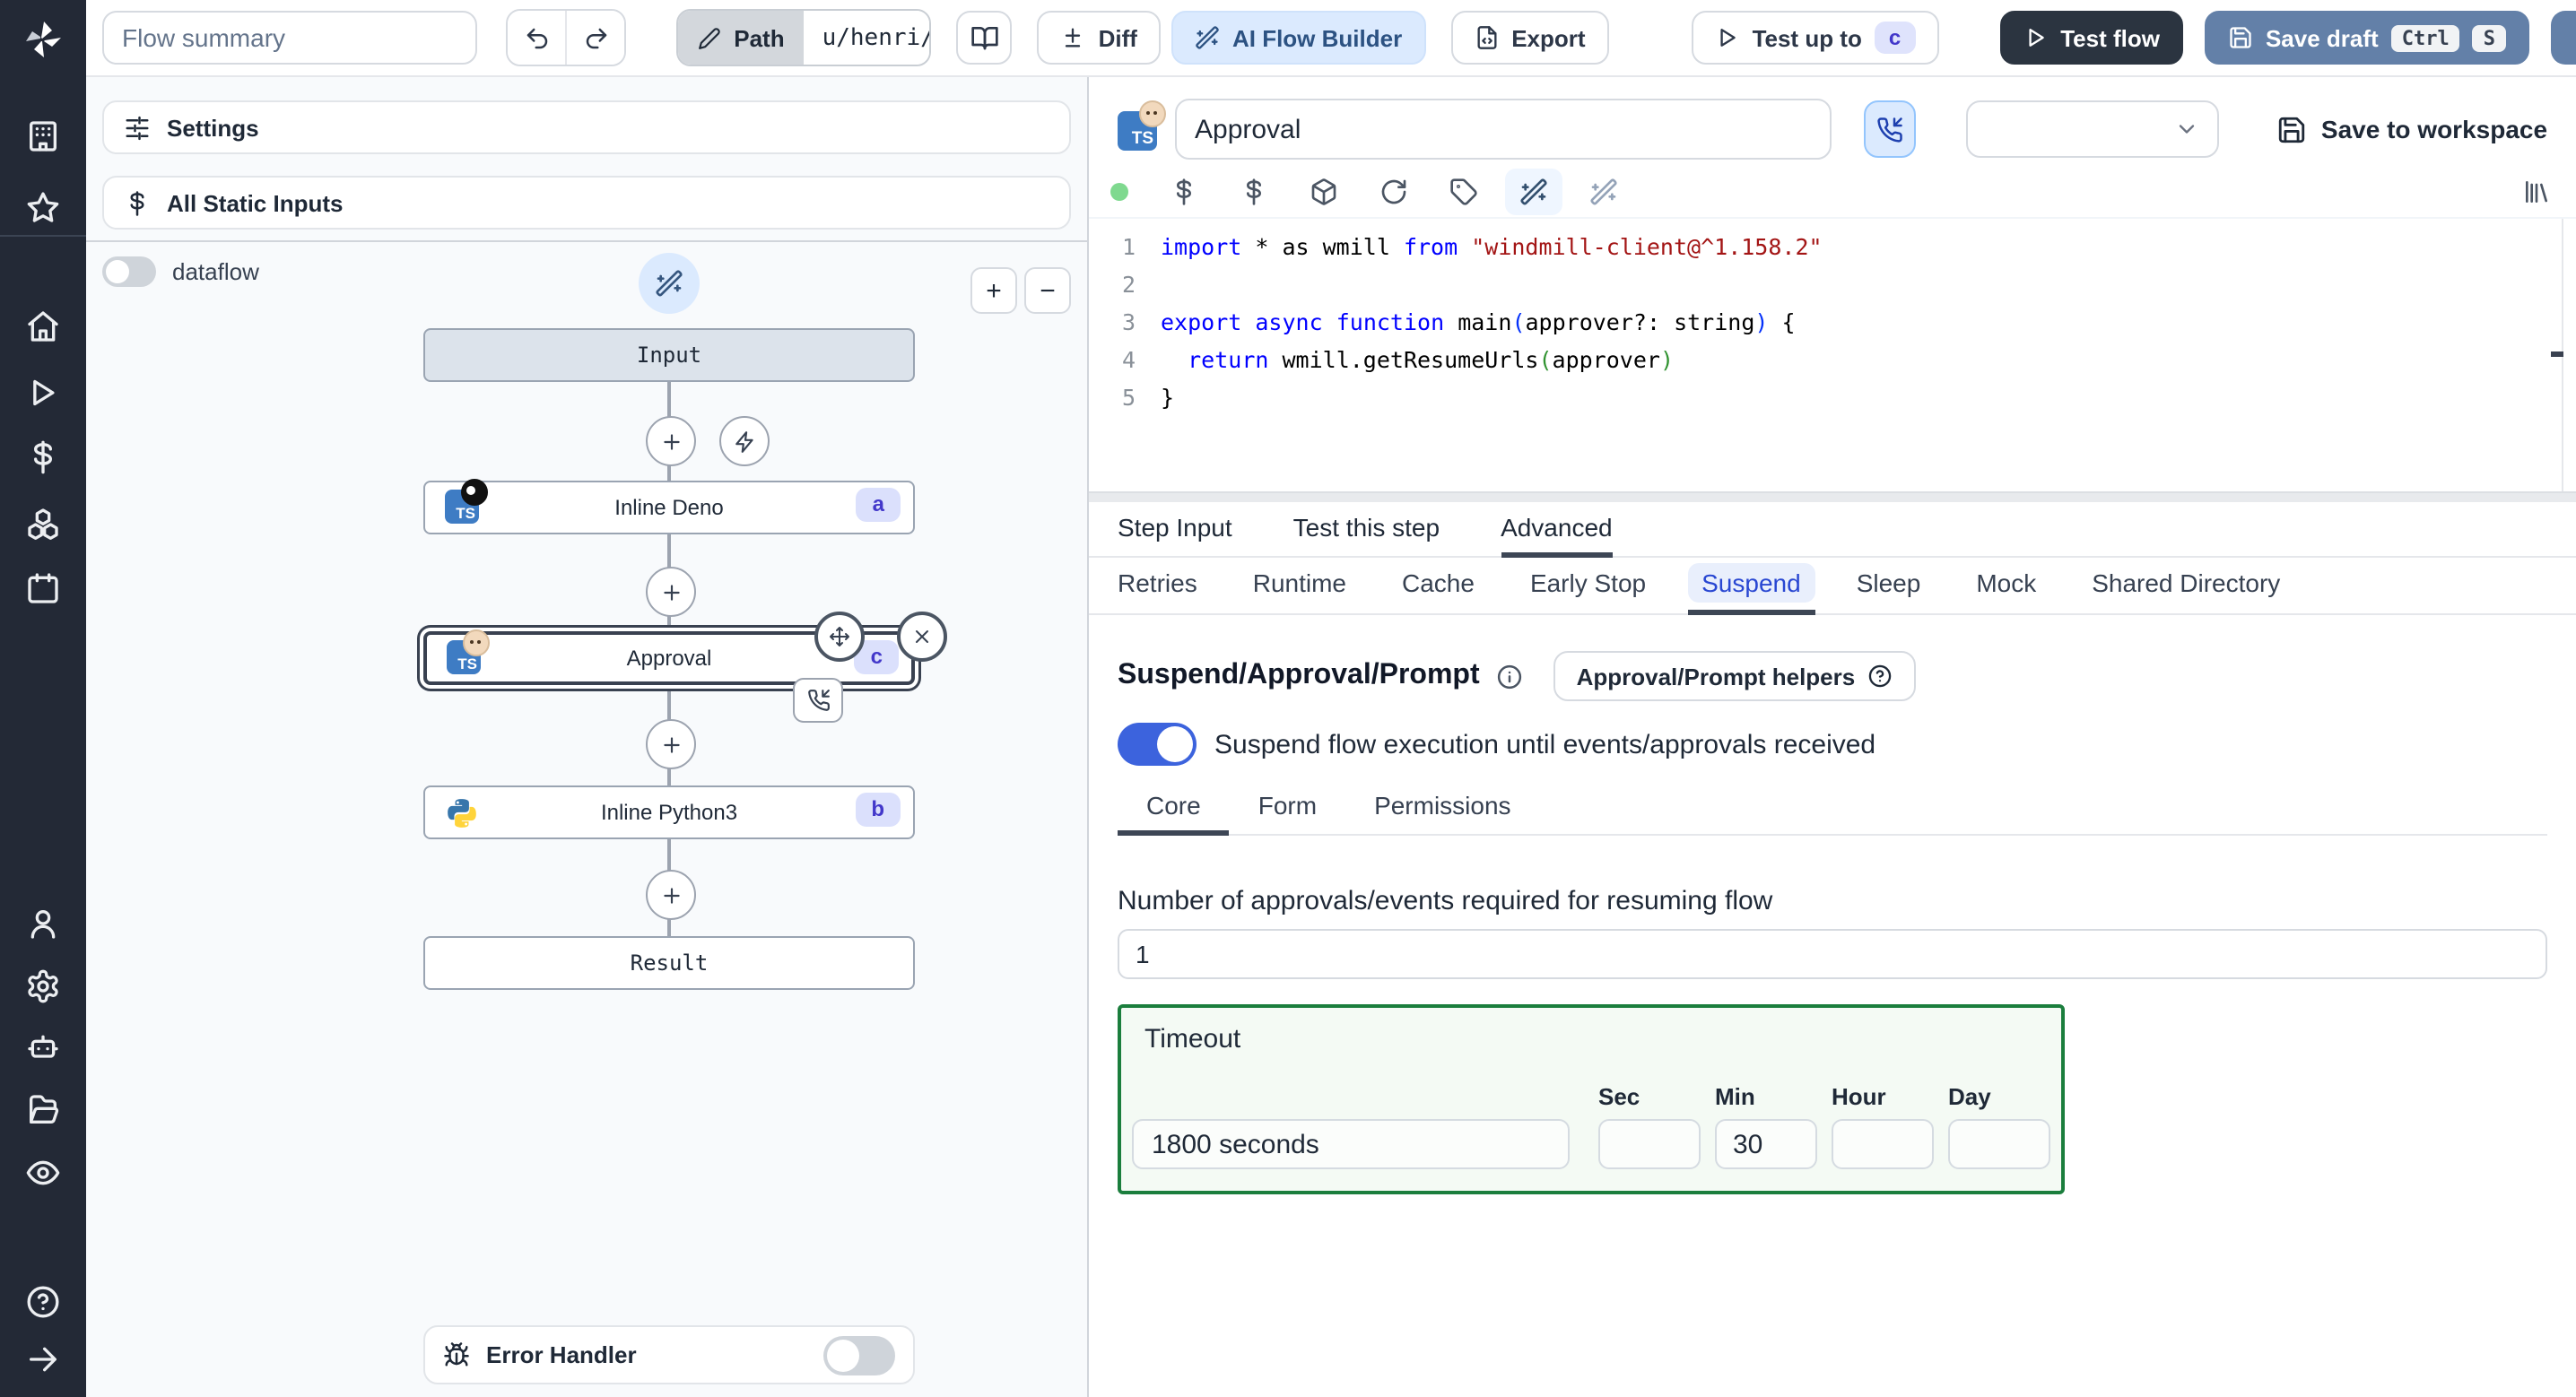 This screenshot has width=2576, height=1397. What do you see at coordinates (839, 637) in the screenshot?
I see `move-node-button` at bounding box center [839, 637].